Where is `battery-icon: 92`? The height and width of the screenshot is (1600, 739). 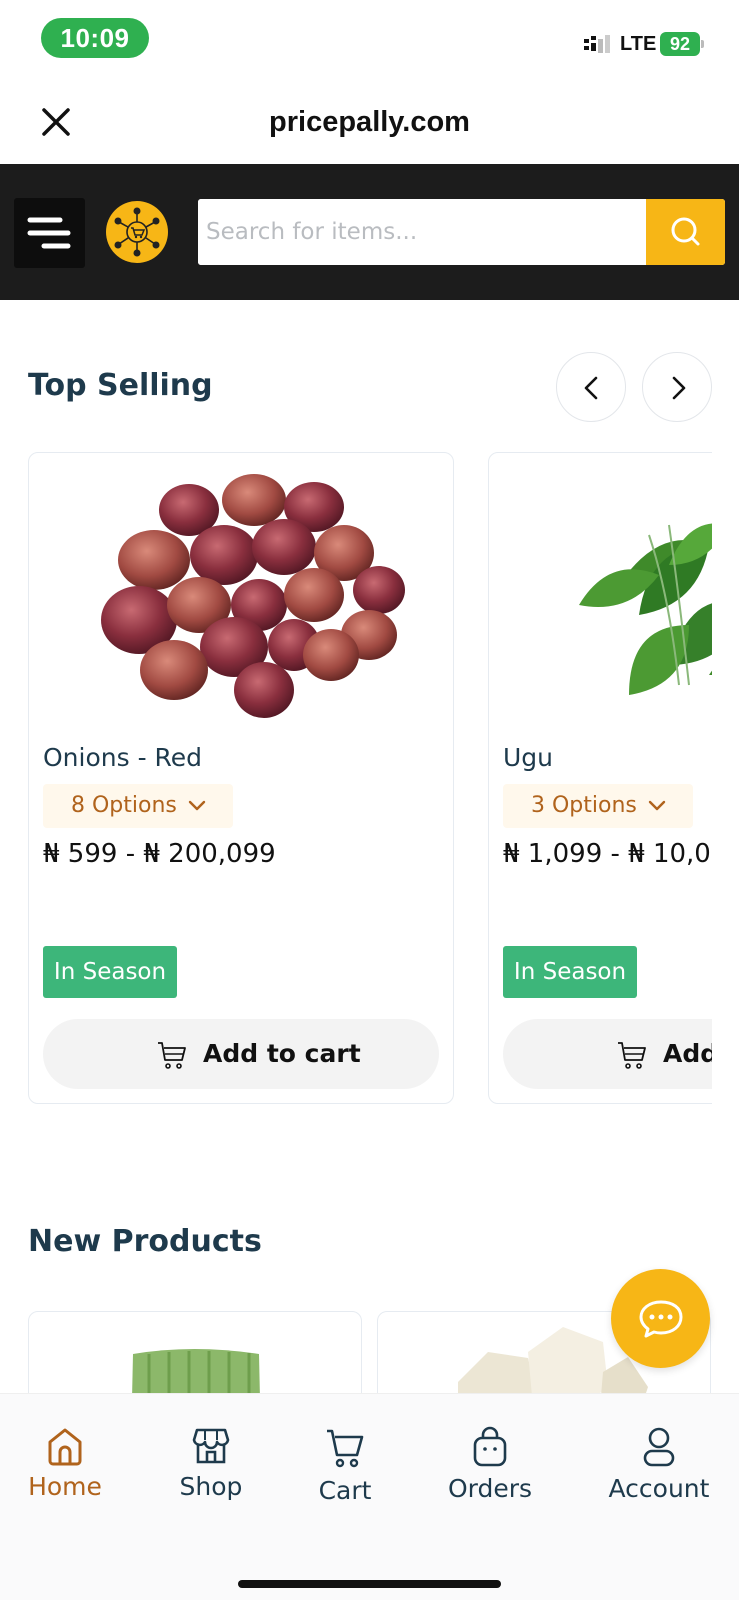 battery-icon: 92 is located at coordinates (682, 44).